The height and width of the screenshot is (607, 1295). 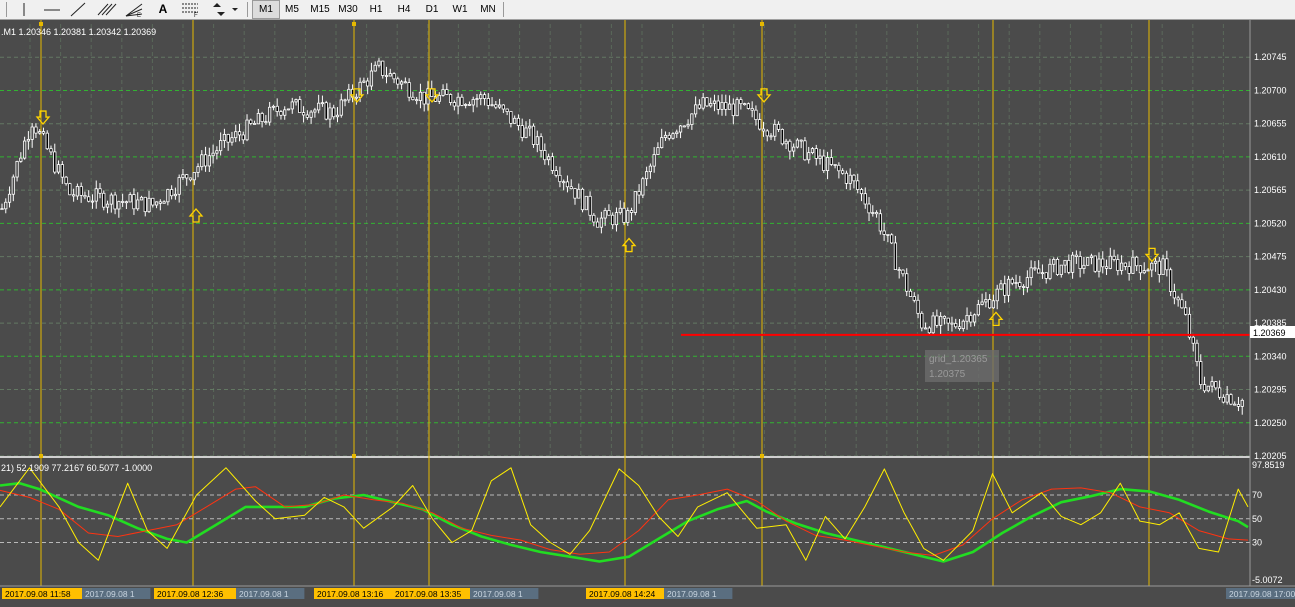 I want to click on timeframe-m5-button: M5, so click(x=292, y=9).